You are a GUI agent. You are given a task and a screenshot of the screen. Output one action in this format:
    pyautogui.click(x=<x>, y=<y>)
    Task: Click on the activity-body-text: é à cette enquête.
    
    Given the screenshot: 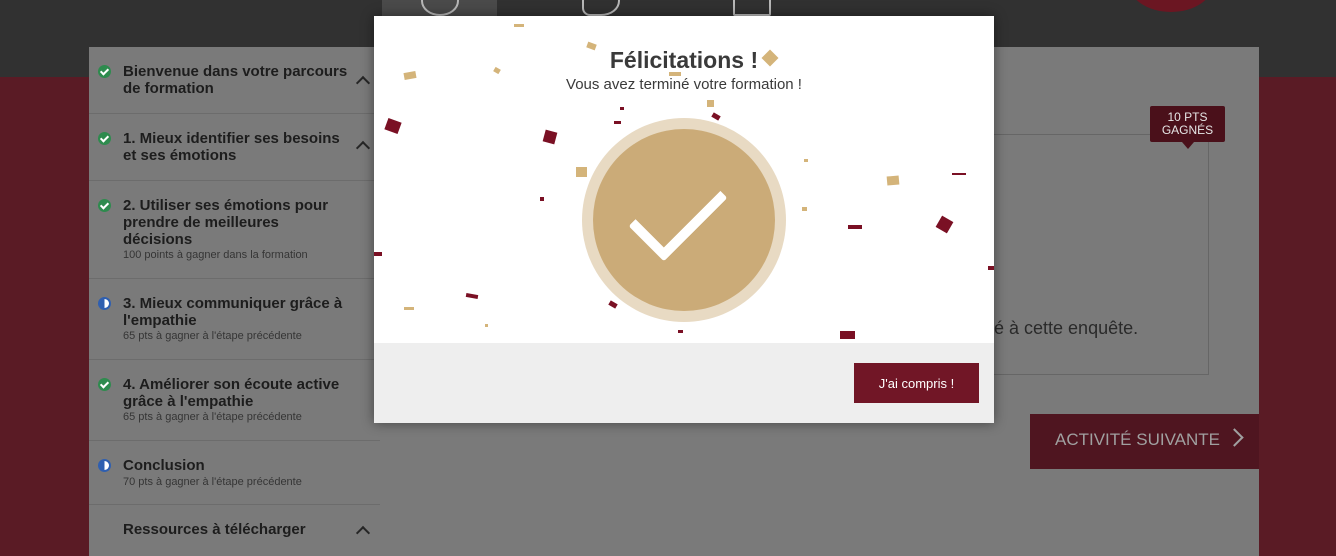 What is the action you would take?
    pyautogui.click(x=1066, y=328)
    